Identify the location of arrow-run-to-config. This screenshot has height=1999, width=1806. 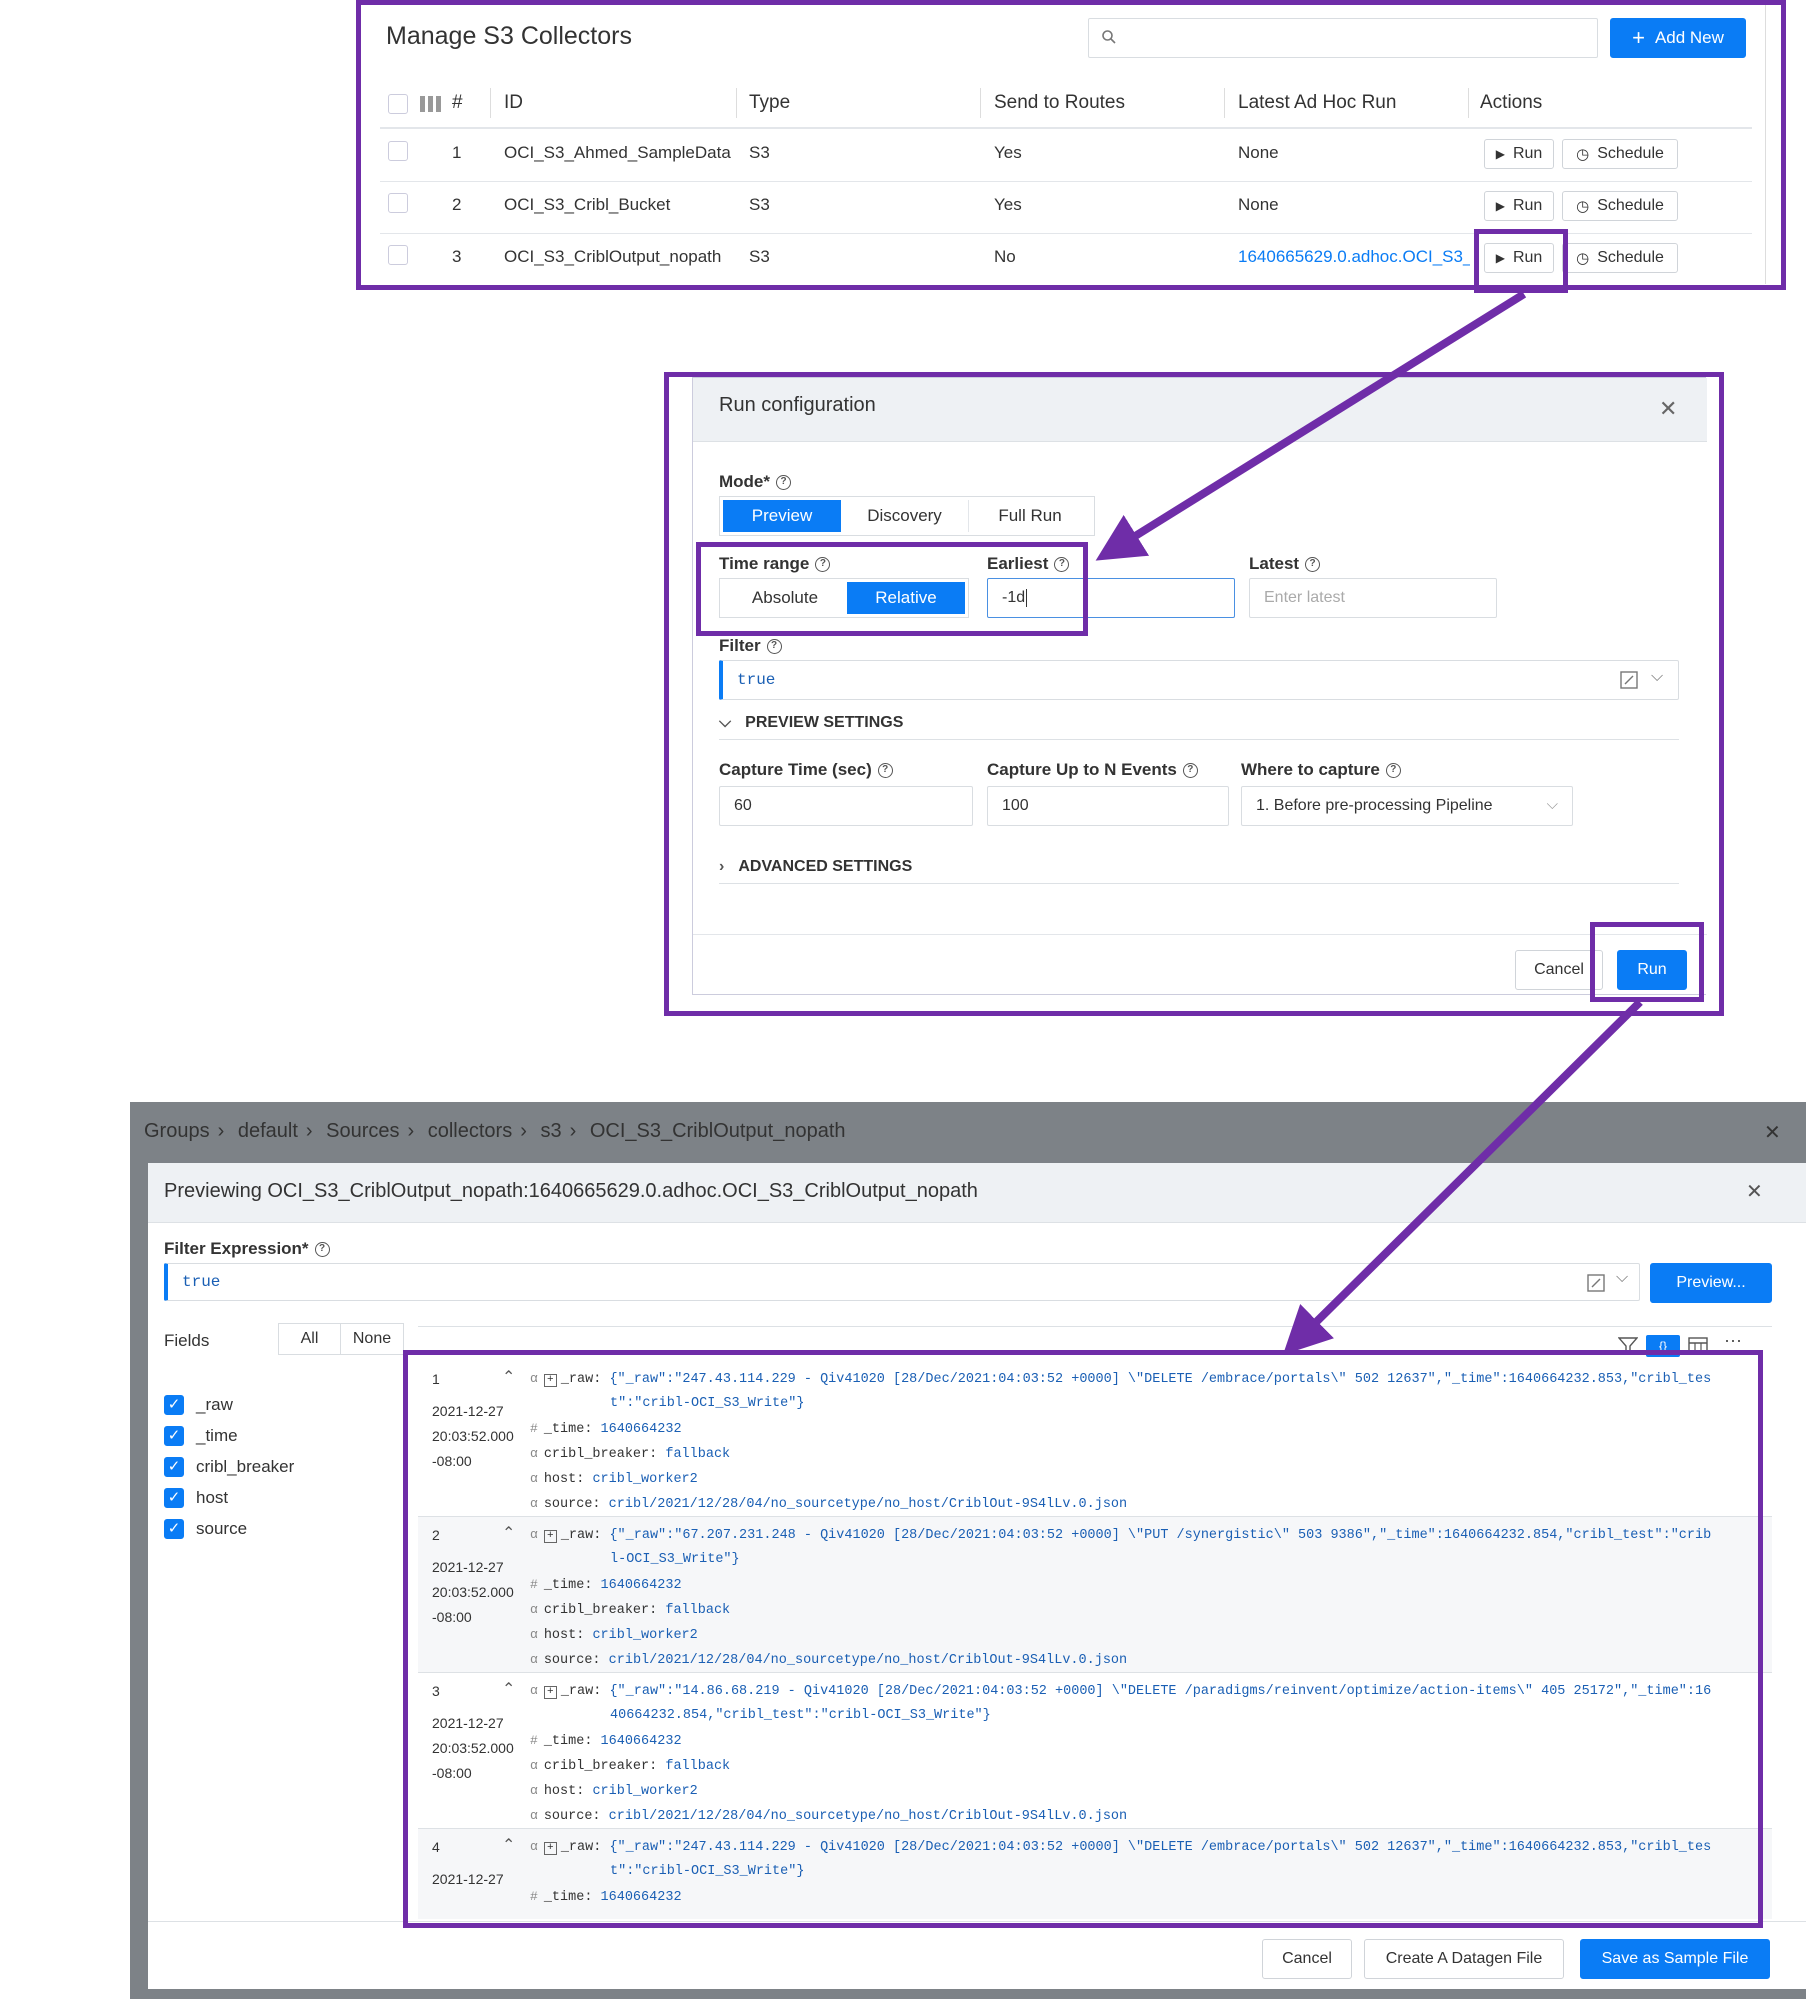
(1311, 425).